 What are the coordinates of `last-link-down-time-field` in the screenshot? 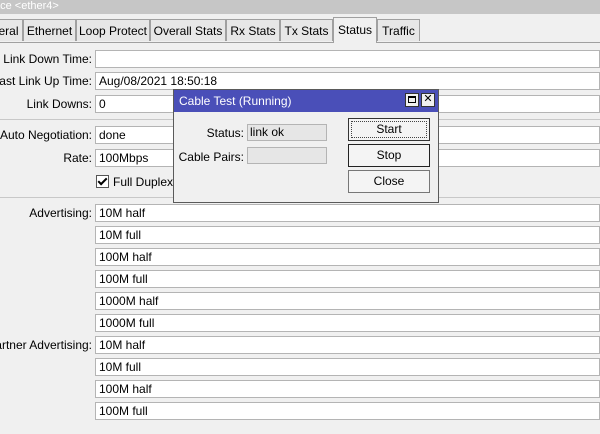 It's located at (347, 59).